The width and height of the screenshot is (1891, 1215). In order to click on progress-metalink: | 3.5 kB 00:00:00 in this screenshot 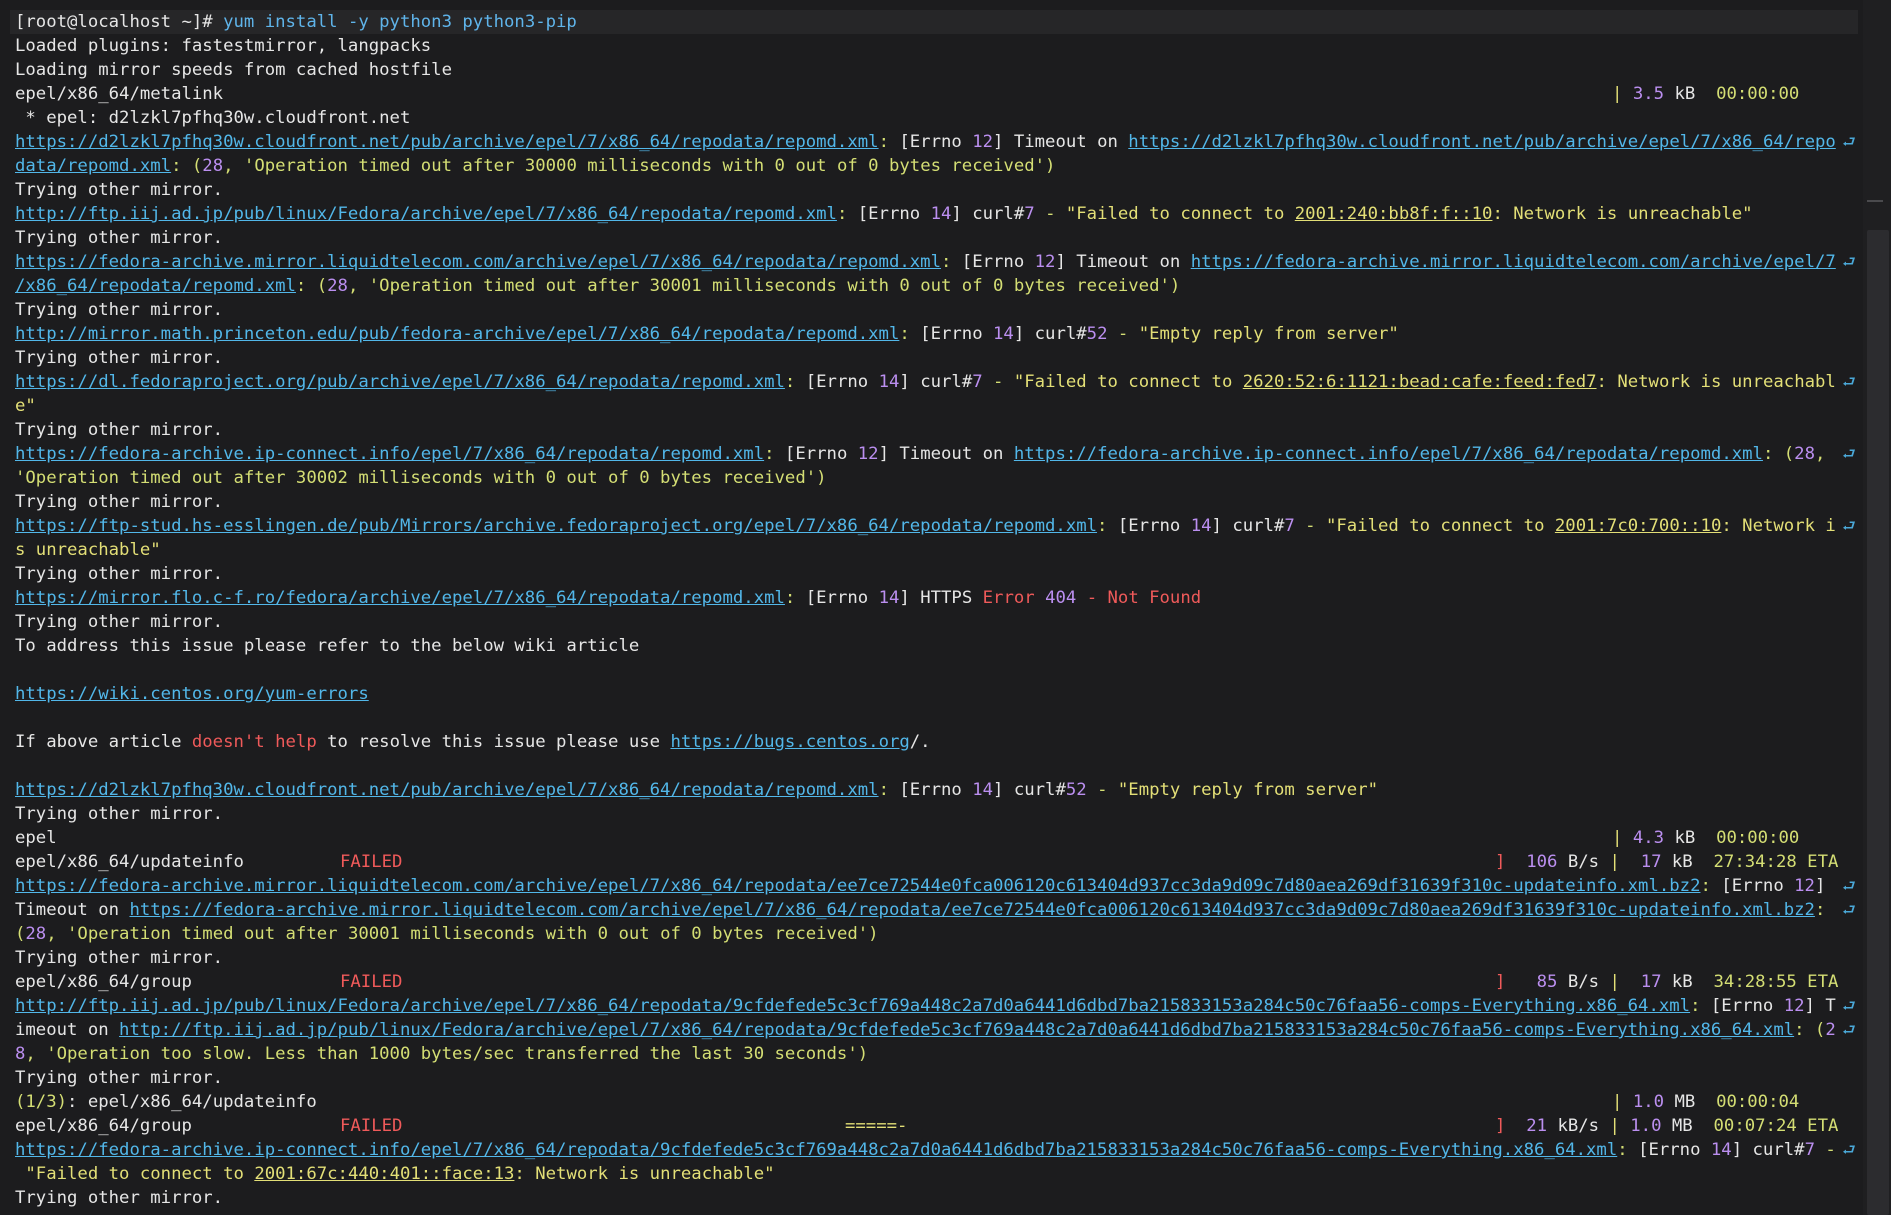, I will do `click(1706, 94)`.